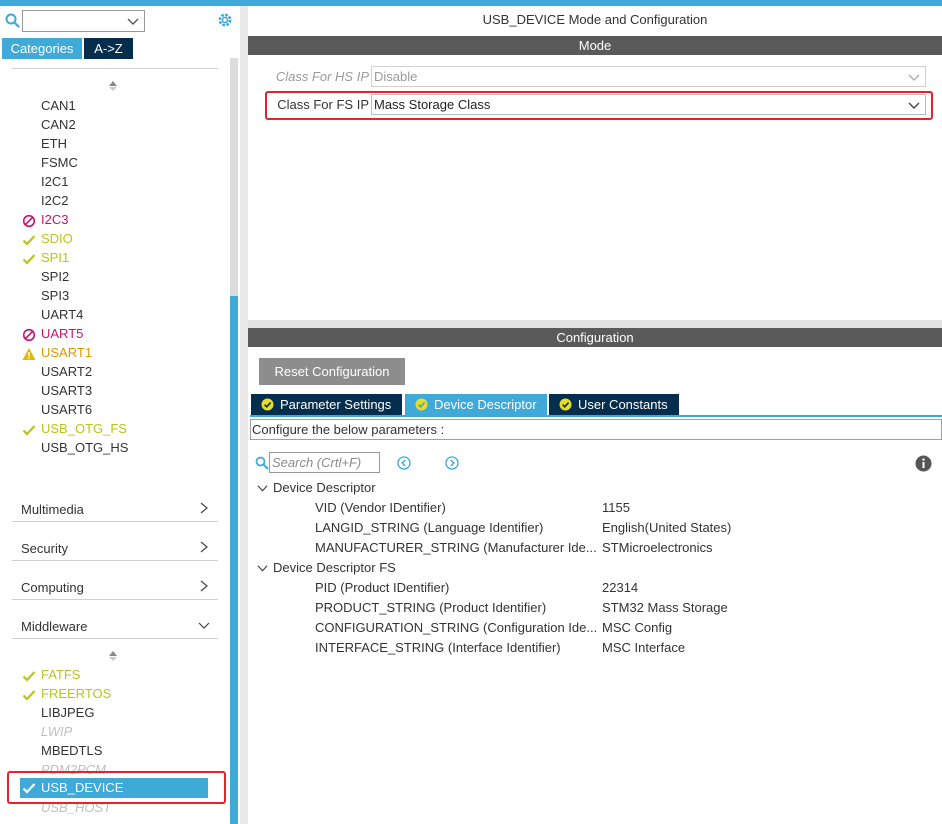 The image size is (942, 824). I want to click on peripheral-item-eth: ETH, so click(112, 144).